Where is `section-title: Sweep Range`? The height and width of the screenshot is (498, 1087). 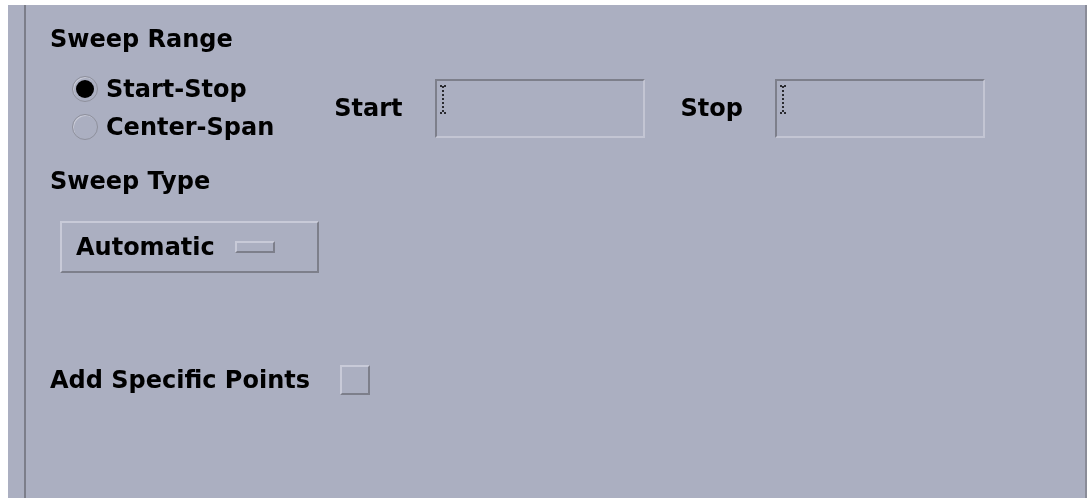 section-title: Sweep Range is located at coordinates (142, 39).